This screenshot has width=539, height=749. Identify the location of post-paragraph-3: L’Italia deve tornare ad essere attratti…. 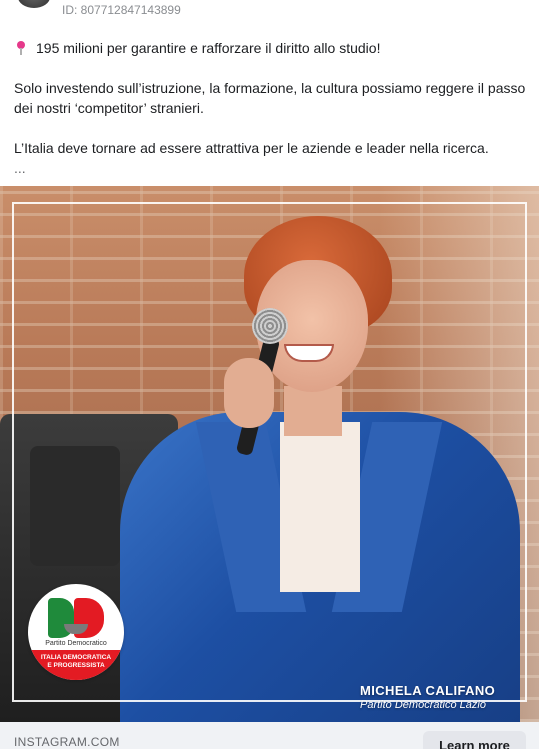
(251, 148).